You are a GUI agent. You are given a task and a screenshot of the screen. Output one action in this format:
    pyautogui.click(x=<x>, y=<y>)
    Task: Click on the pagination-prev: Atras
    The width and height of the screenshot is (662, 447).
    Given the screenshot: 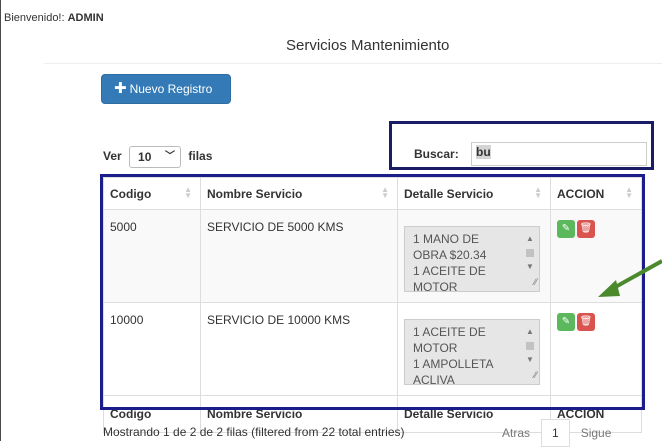 What is the action you would take?
    pyautogui.click(x=516, y=433)
    